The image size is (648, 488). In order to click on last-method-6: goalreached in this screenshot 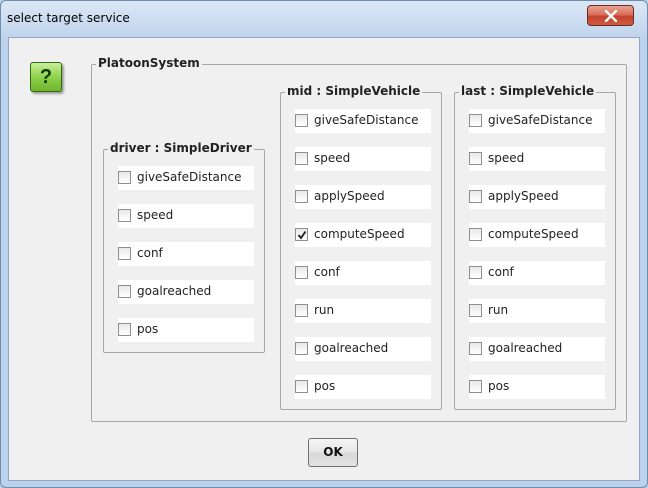, I will do `click(537, 349)`.